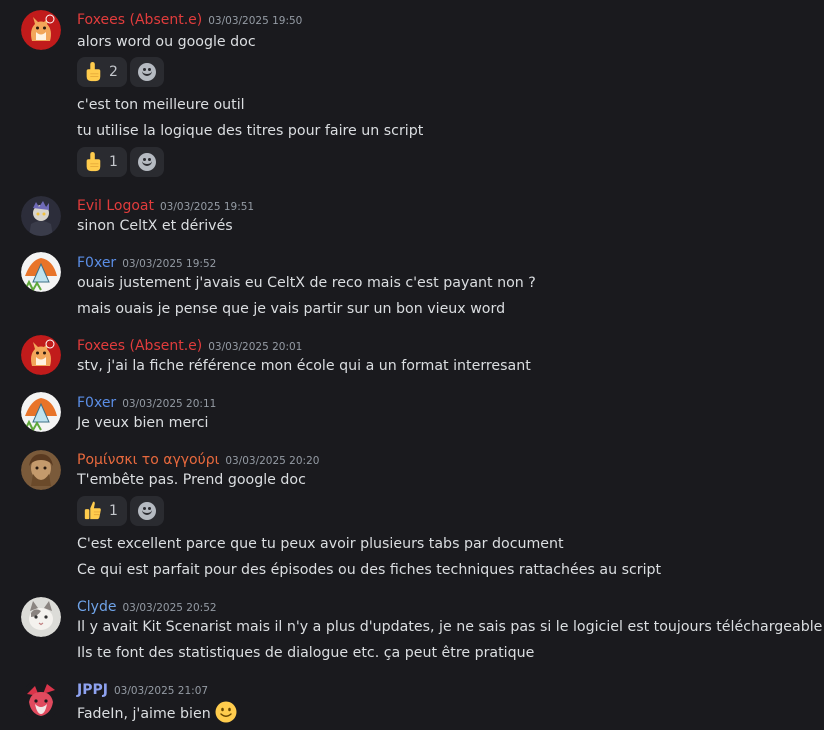 This screenshot has height=730, width=824. I want to click on message-header: F0xer 03/03/2025 20:11, so click(146, 402).